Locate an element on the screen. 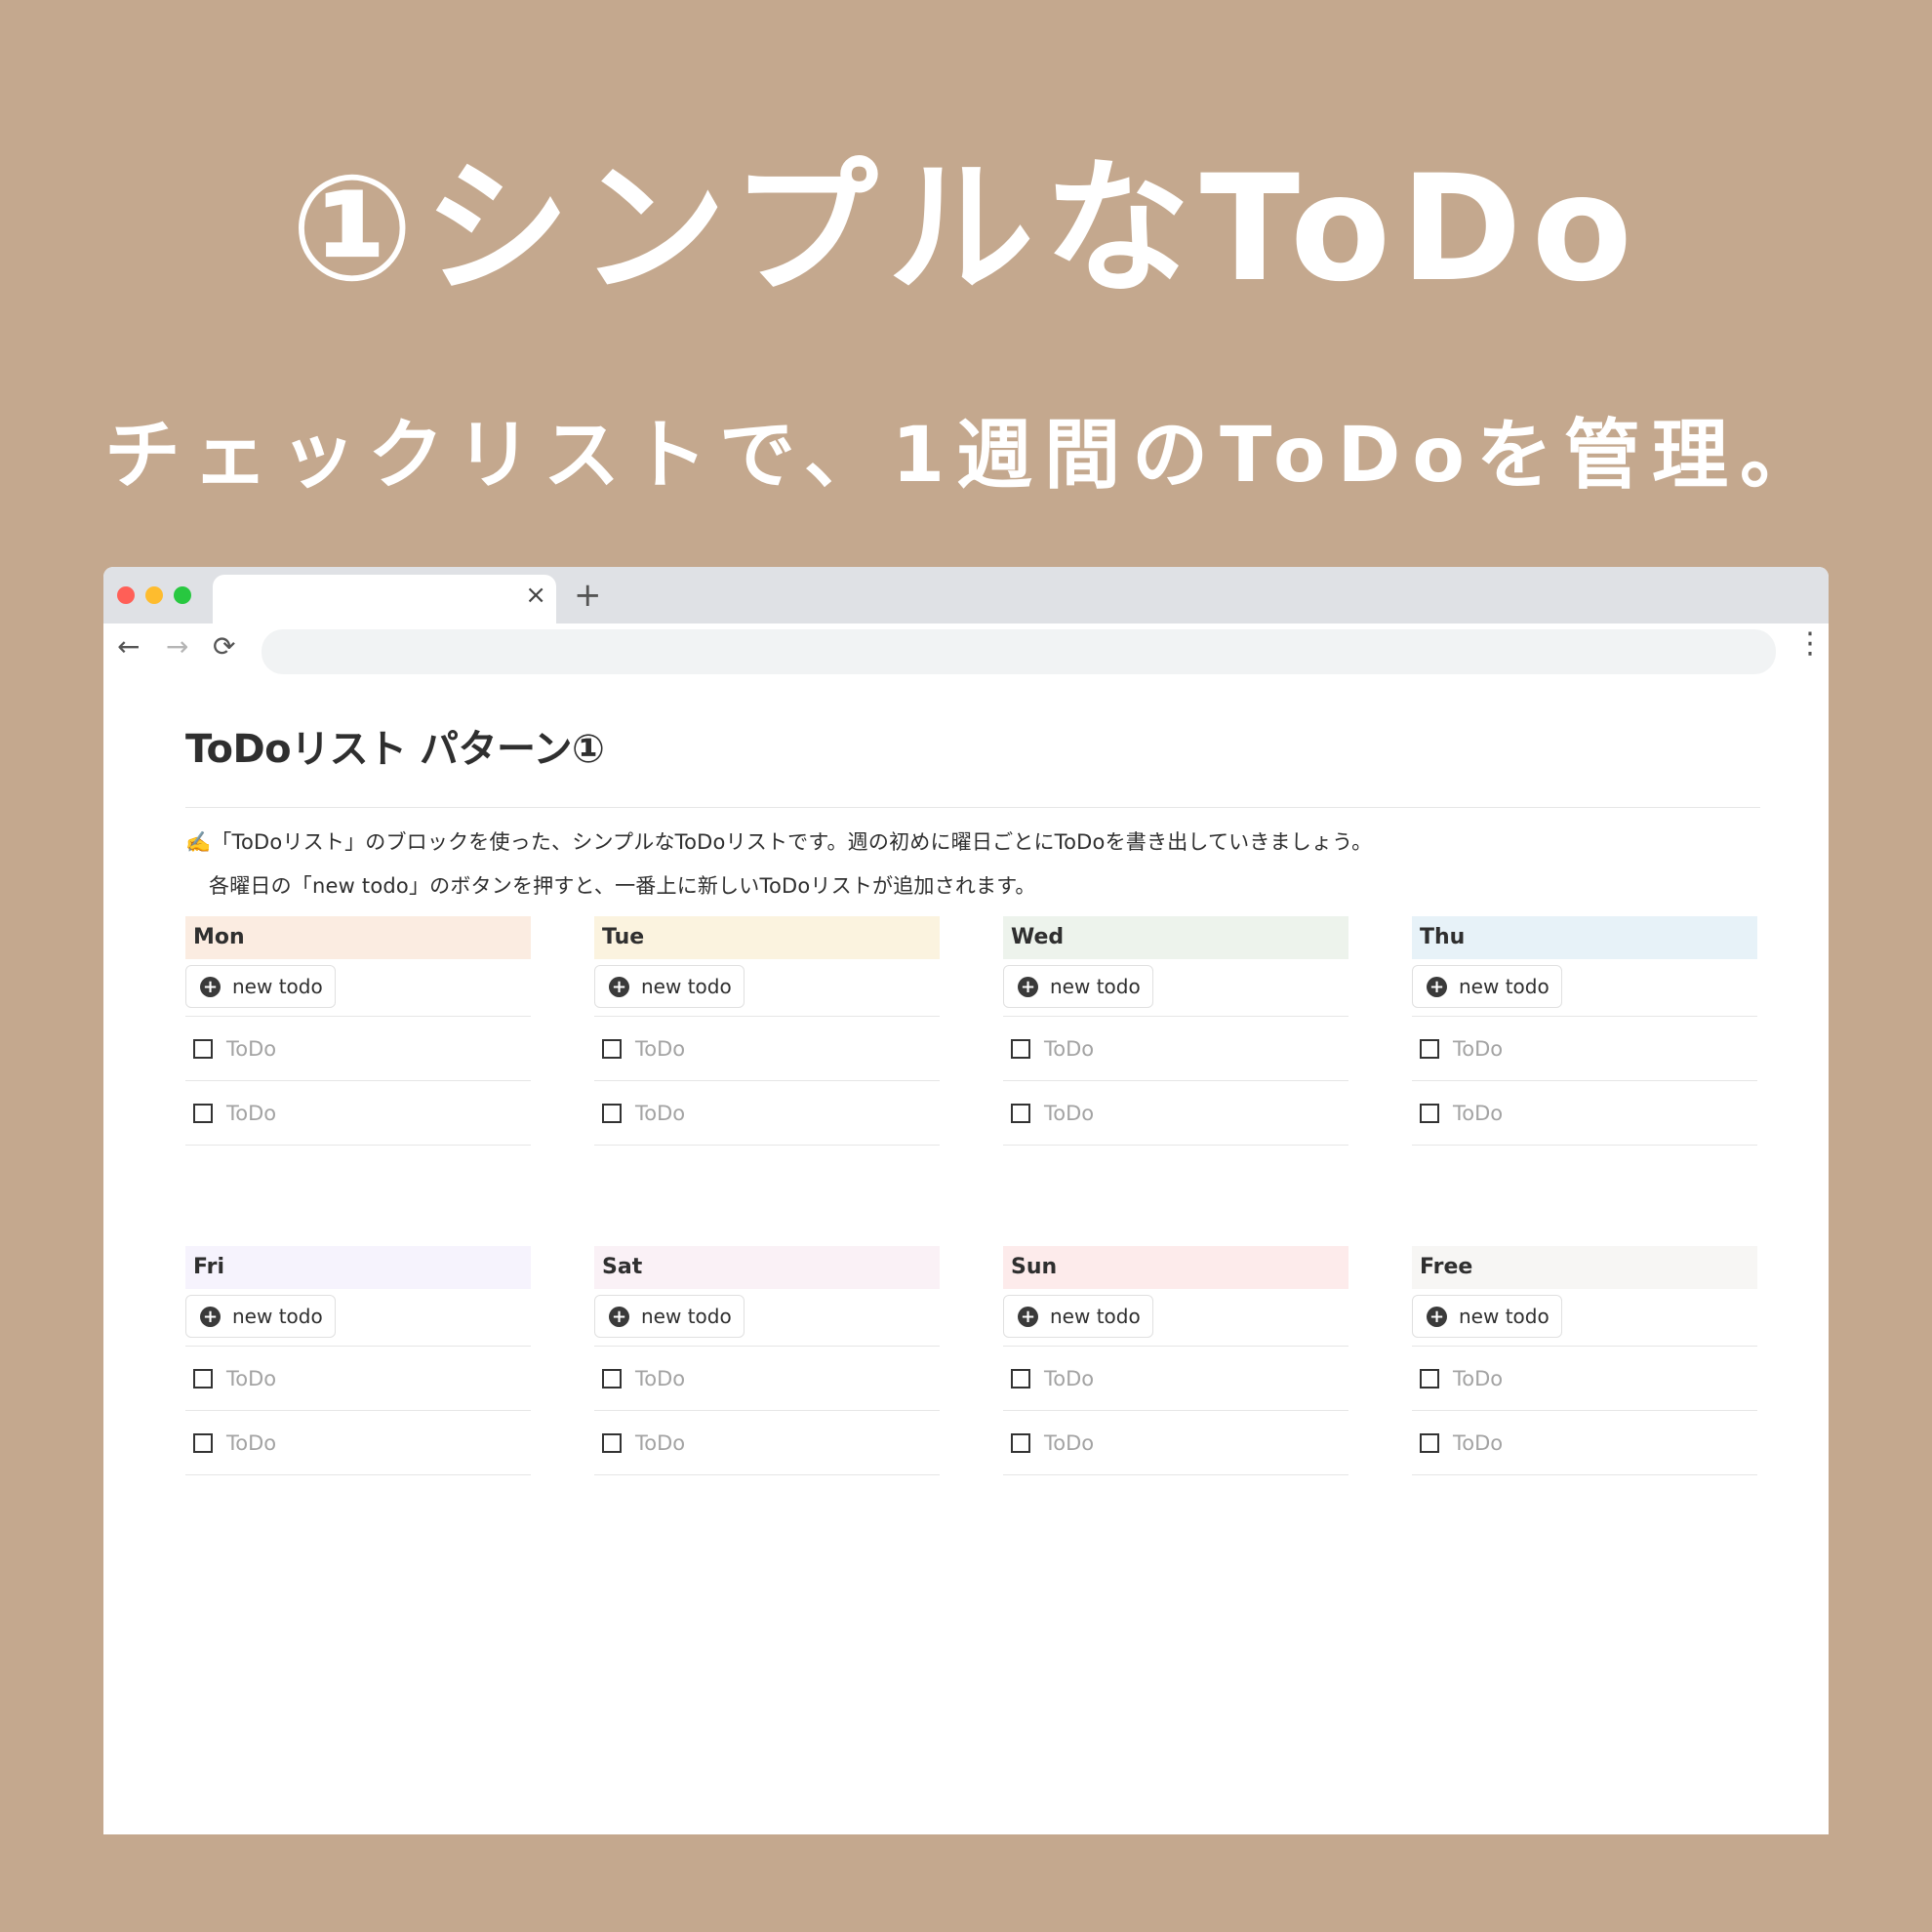  day-header-thu: Thu is located at coordinates (1584, 937).